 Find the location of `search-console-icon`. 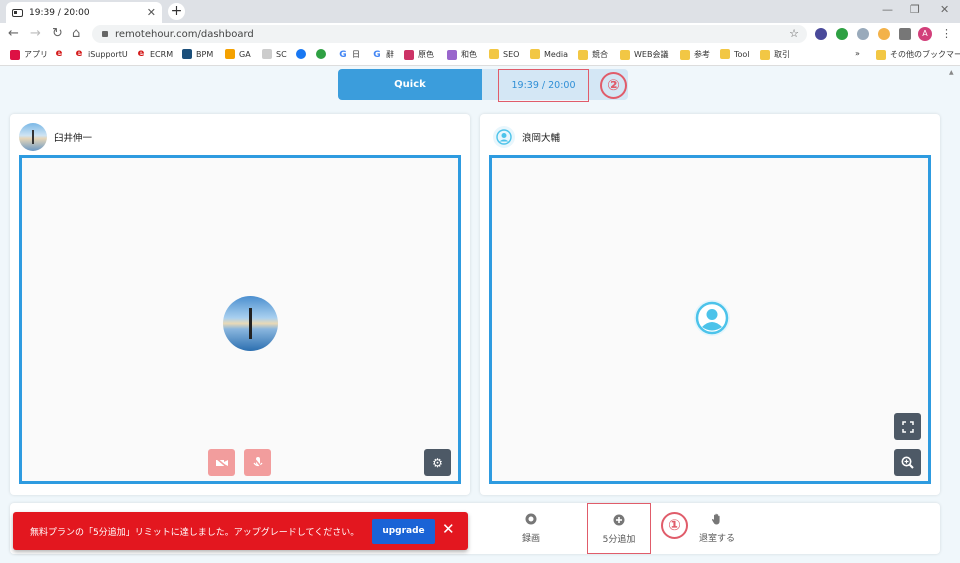

search-console-icon is located at coordinates (267, 54).